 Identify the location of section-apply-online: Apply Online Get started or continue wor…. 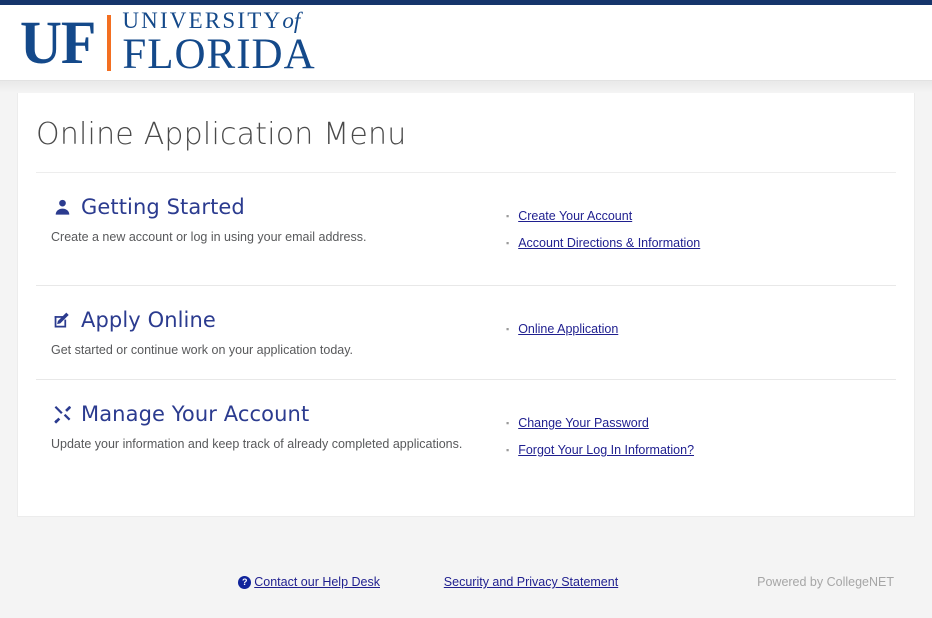
(466, 332).